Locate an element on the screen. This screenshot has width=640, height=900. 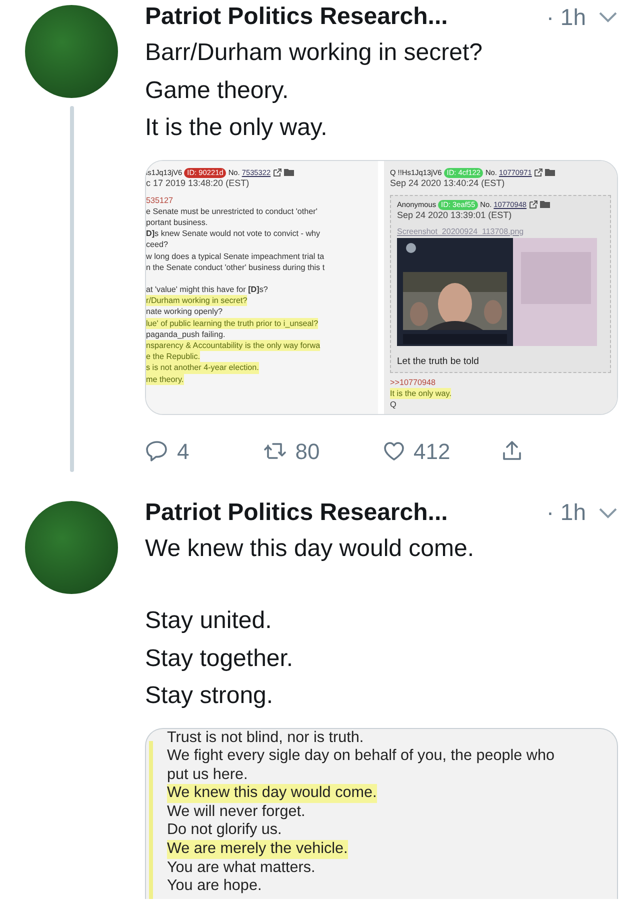
post-date: c 17 2019 13:48:20 (EST) is located at coordinates (198, 183).